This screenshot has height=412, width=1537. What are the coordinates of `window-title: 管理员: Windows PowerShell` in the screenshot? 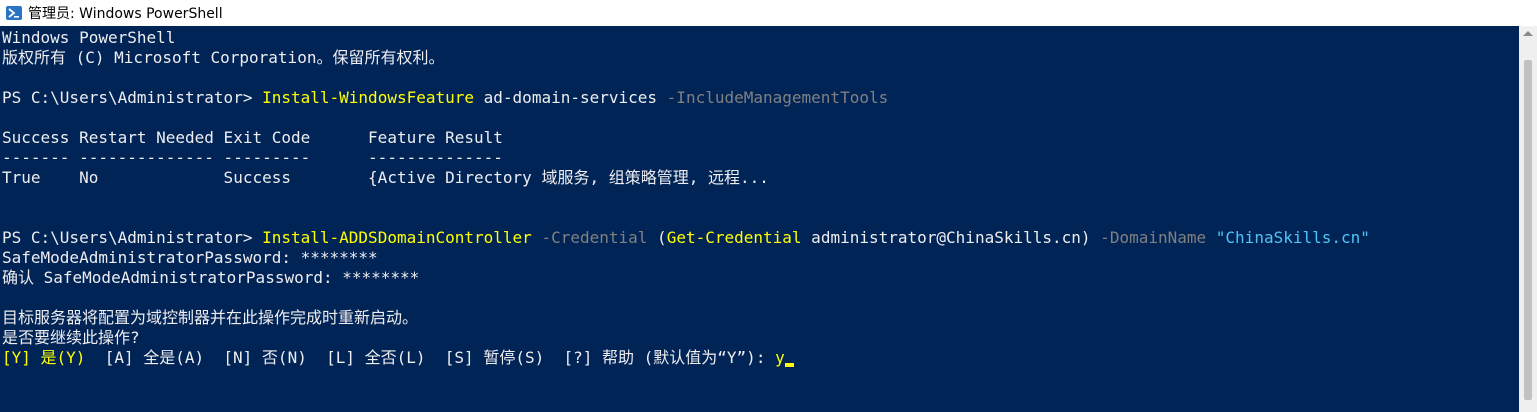 It's located at (125, 14).